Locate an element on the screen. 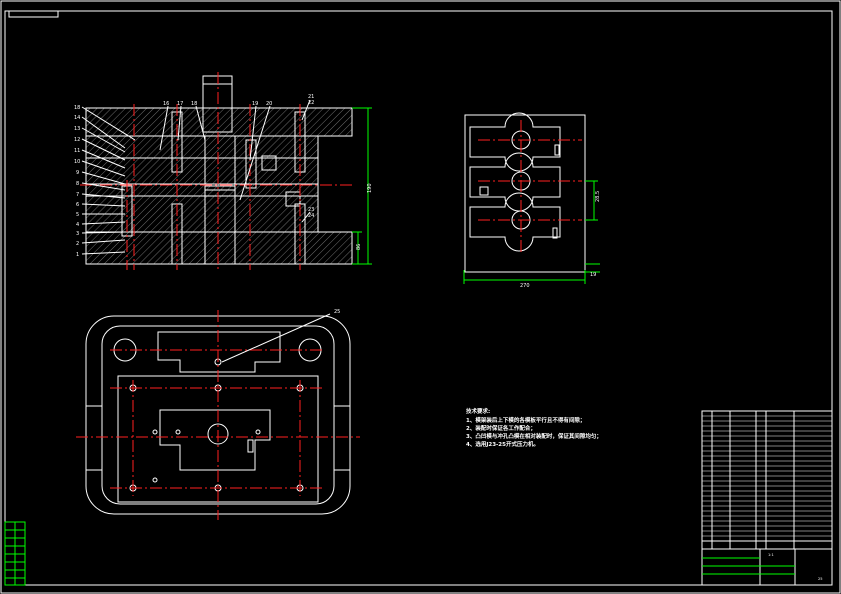  tech-line-1: 1、模架装后上下模的各模板平行且不得有间隙； is located at coordinates (525, 420).